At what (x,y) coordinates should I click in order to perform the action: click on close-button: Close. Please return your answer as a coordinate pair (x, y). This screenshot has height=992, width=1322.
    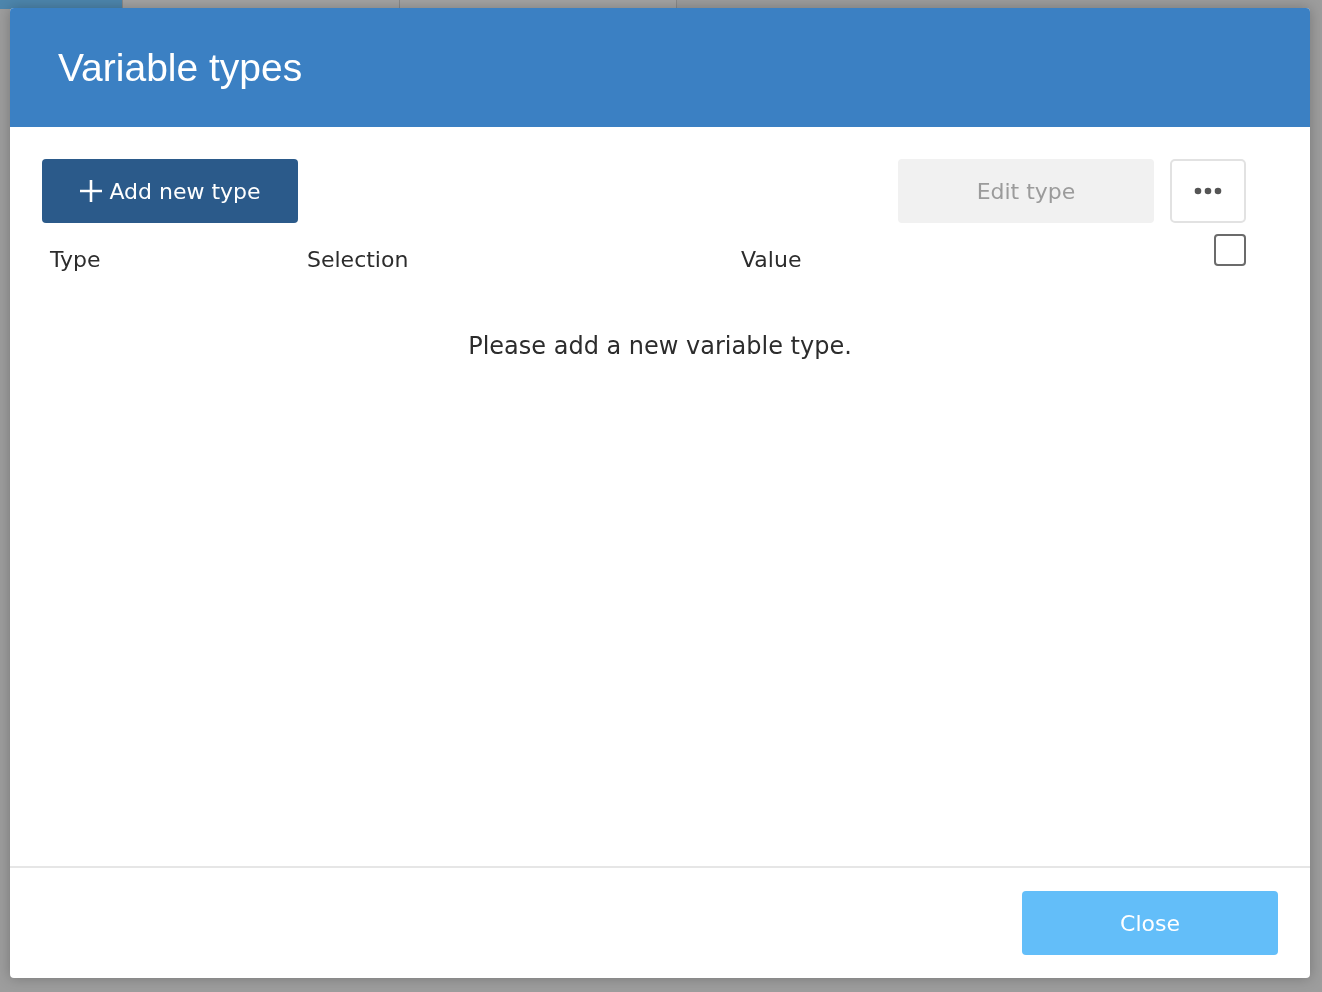
    Looking at the image, I should click on (1150, 923).